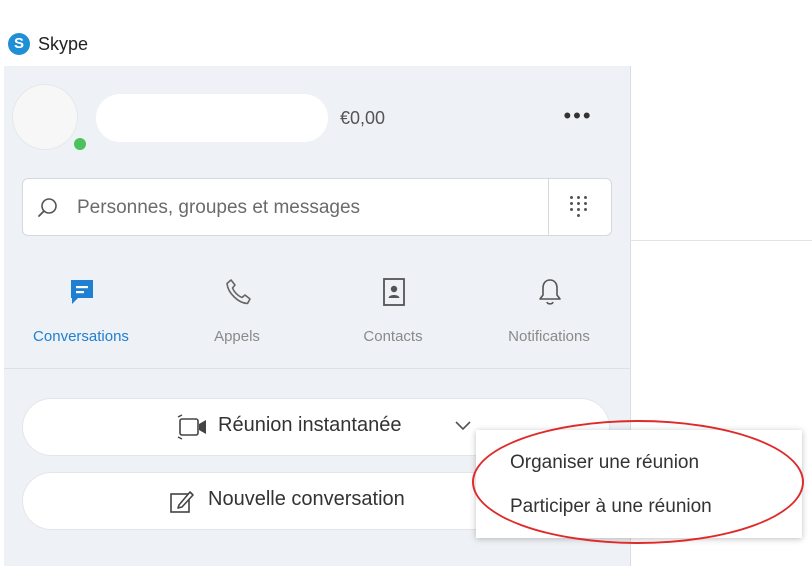 The height and width of the screenshot is (566, 812). Describe the element at coordinates (550, 292) in the screenshot. I see `bell-icon` at that location.